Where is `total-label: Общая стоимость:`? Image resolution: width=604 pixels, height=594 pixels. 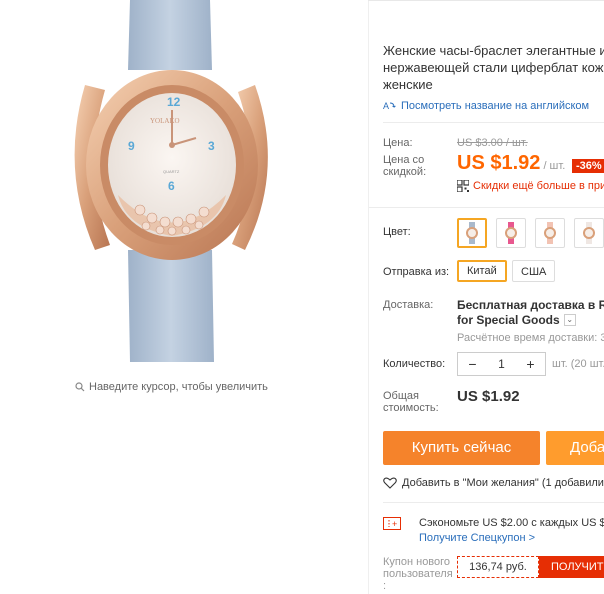 total-label: Общая стоимость: is located at coordinates (411, 402).